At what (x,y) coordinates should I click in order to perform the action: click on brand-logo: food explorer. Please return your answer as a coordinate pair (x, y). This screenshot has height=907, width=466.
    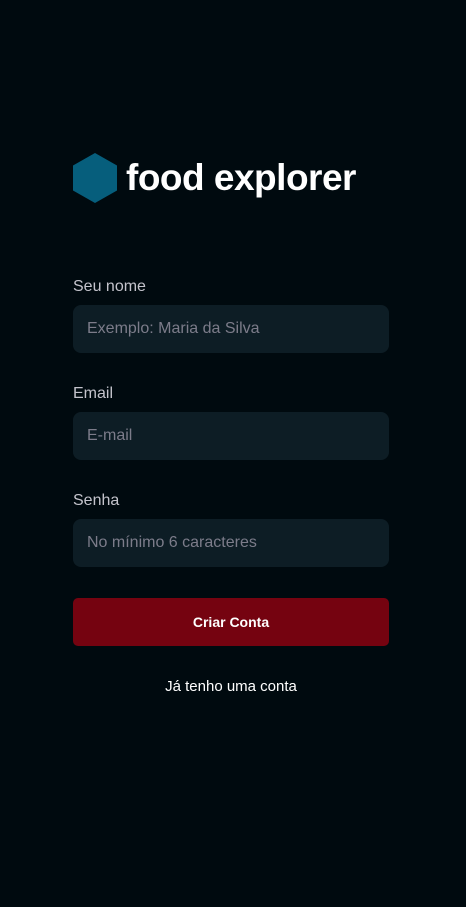
    Looking at the image, I should click on (214, 178).